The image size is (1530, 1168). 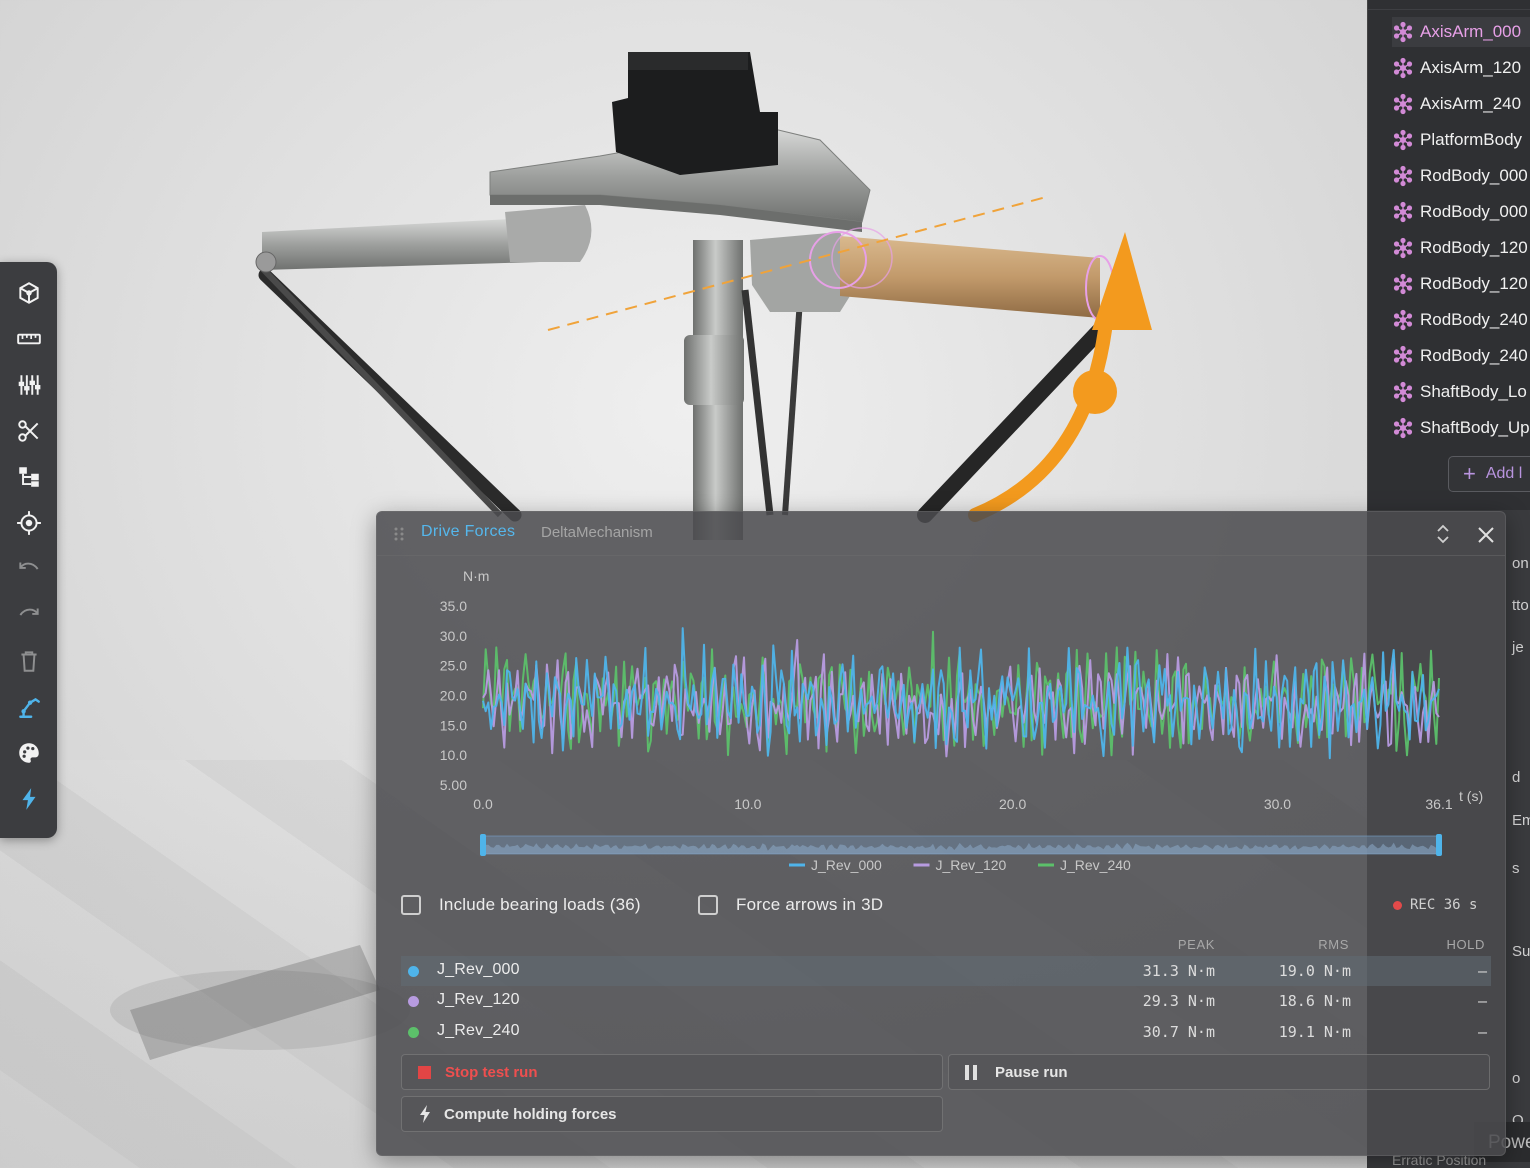 I want to click on joint-peak: 30.7 N·m, so click(x=1178, y=1032).